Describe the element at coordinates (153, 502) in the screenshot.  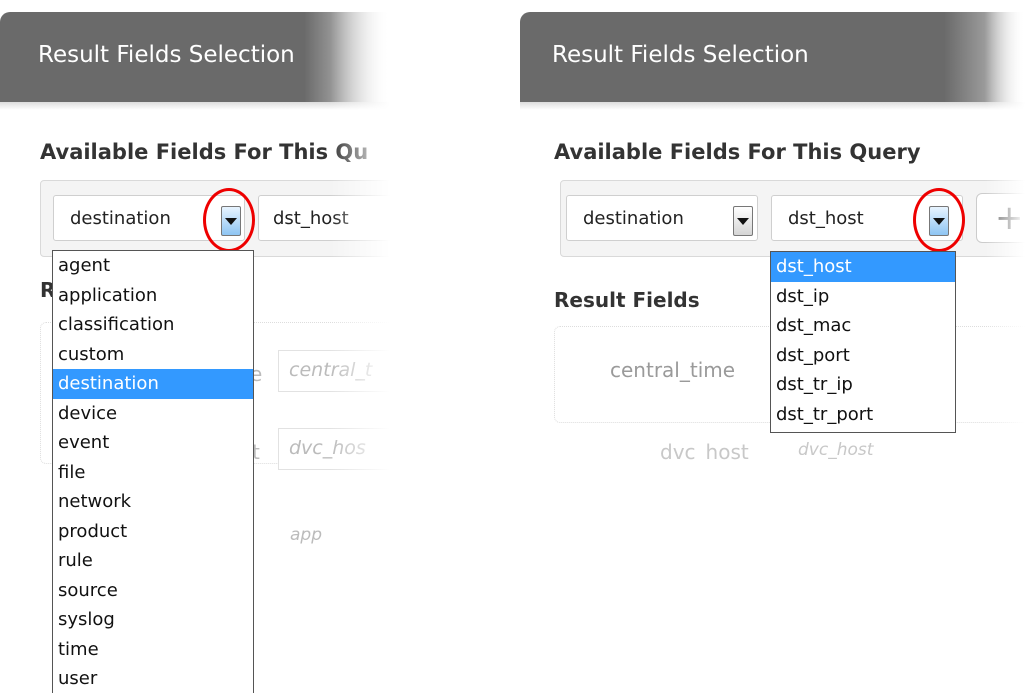
I see `category-option: network` at that location.